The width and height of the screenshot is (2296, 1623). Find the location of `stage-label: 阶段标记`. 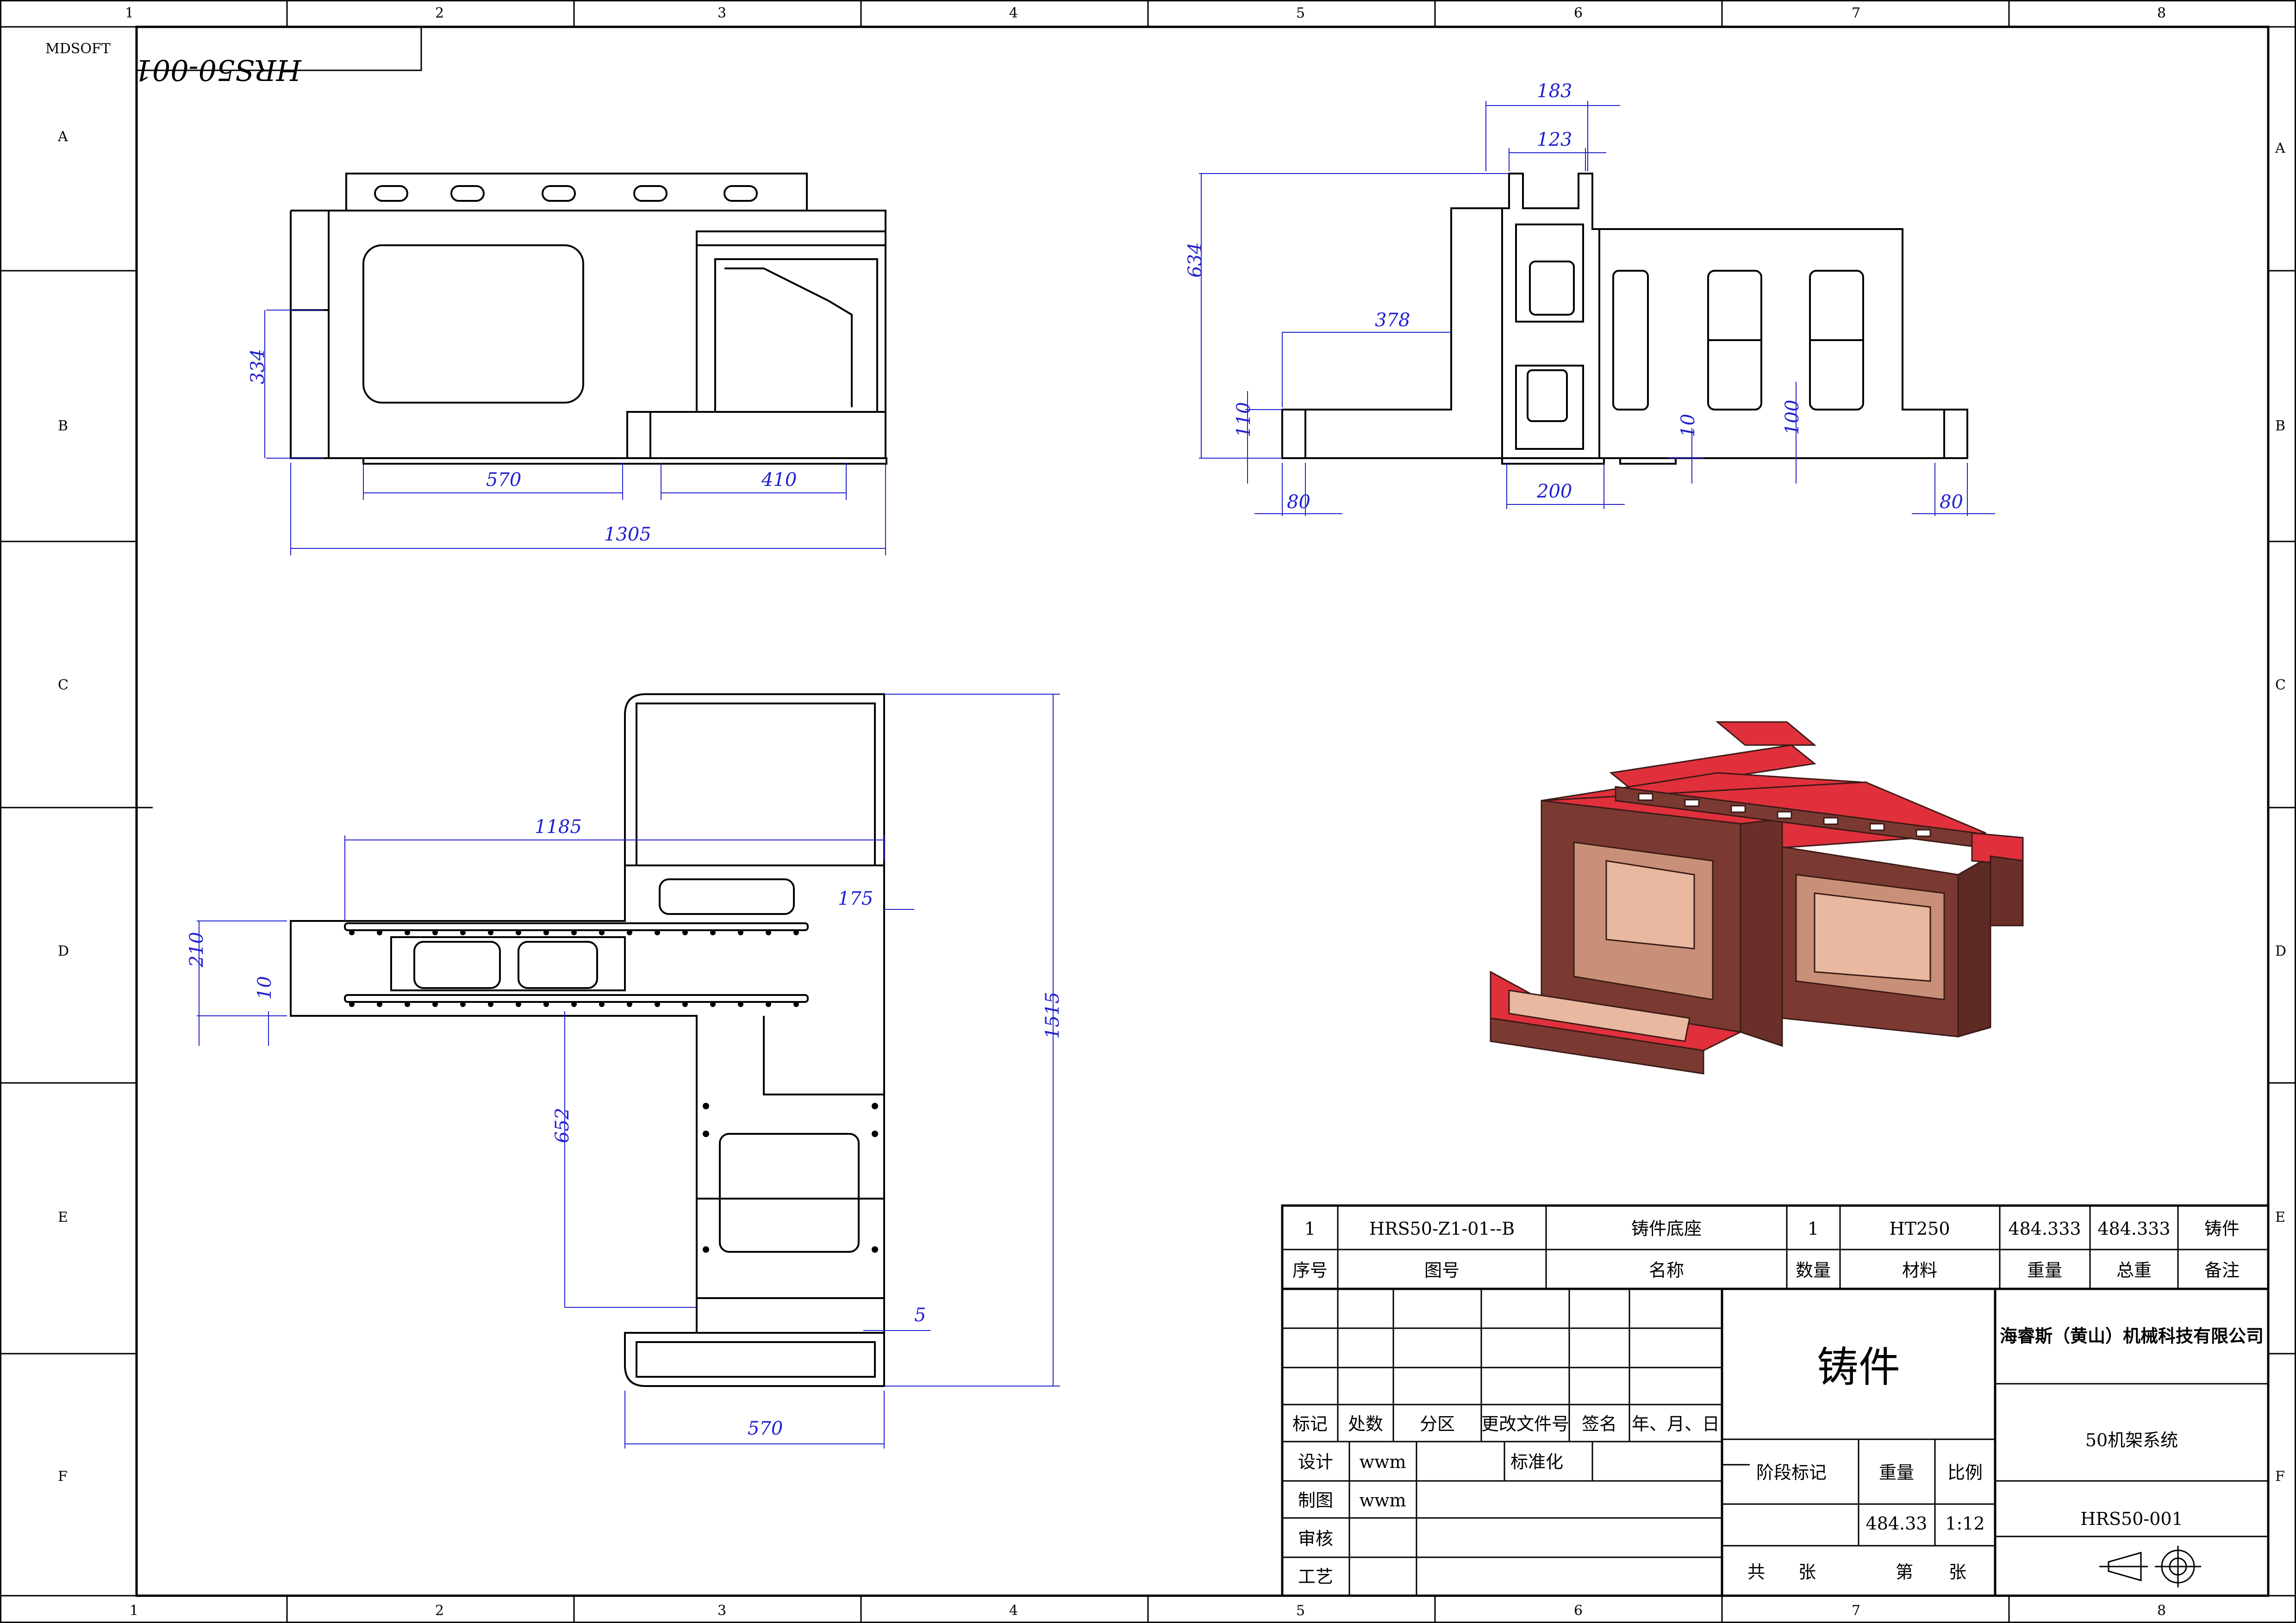

stage-label: 阶段标记 is located at coordinates (1791, 1472).